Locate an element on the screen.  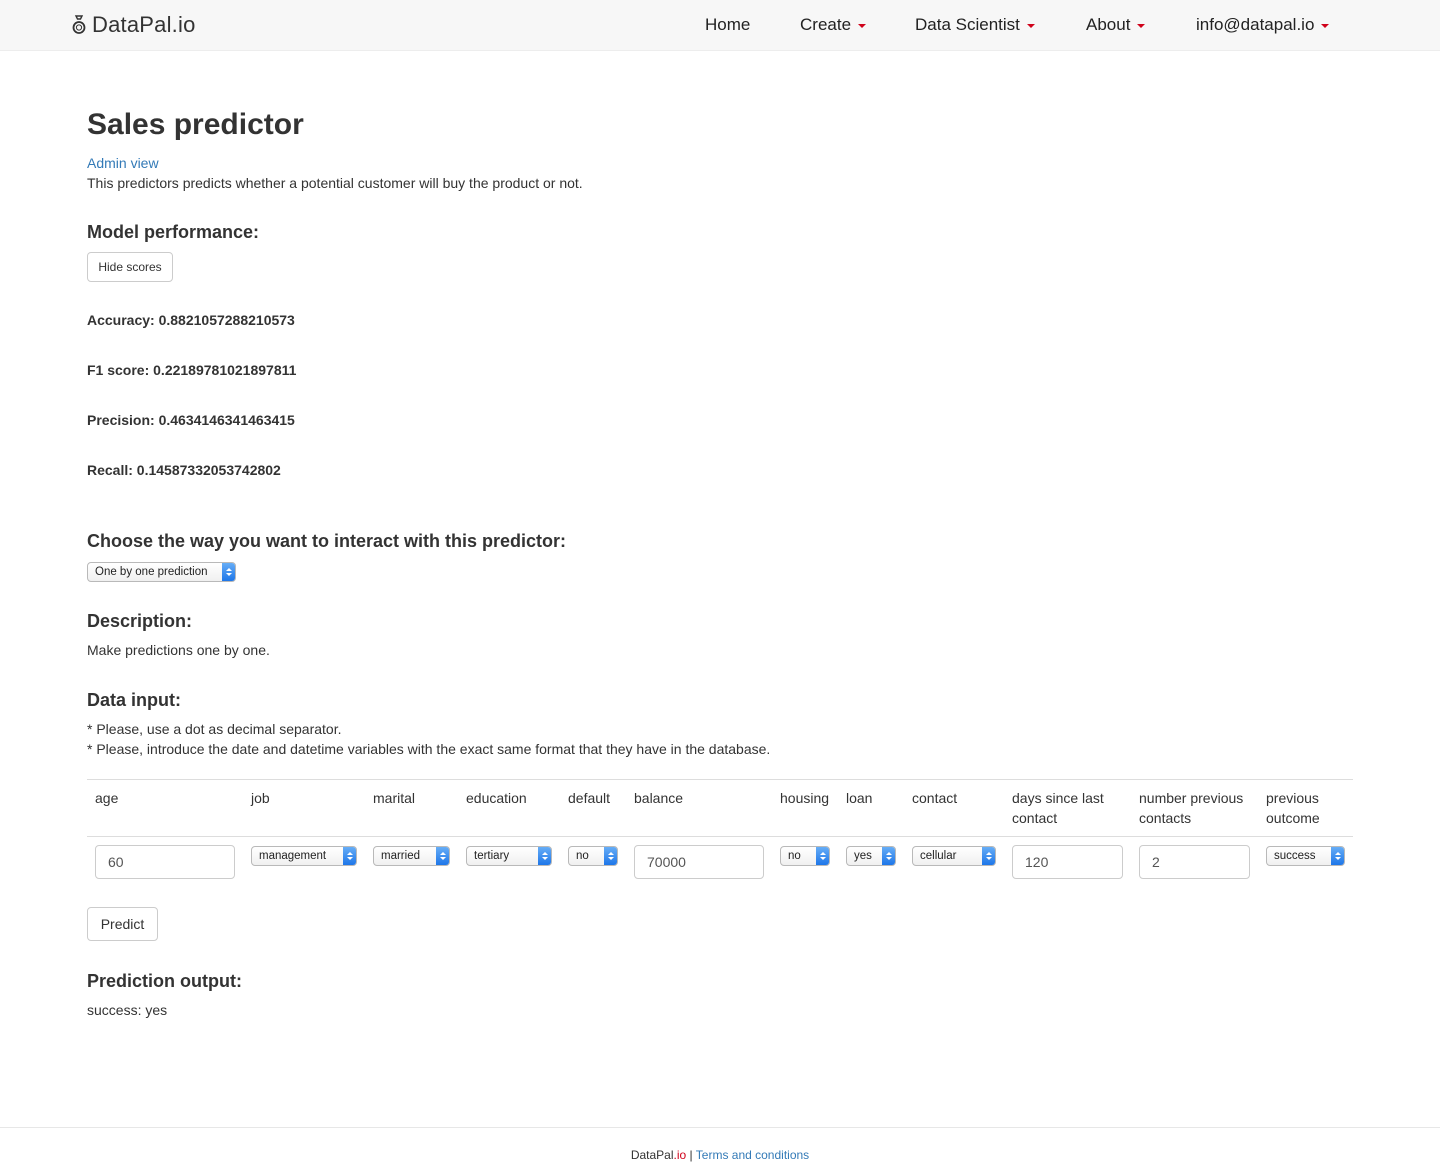
contact-select: cellular is located at coordinates (954, 856).